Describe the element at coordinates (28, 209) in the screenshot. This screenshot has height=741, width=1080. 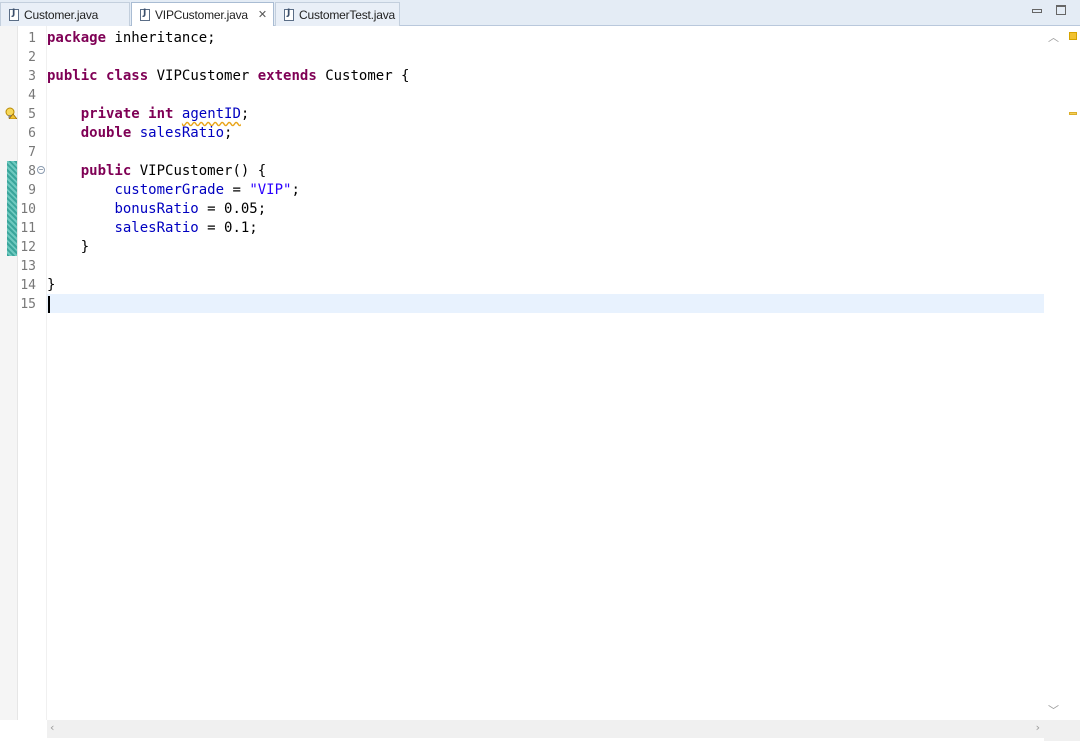
I see `line-number: 10` at that location.